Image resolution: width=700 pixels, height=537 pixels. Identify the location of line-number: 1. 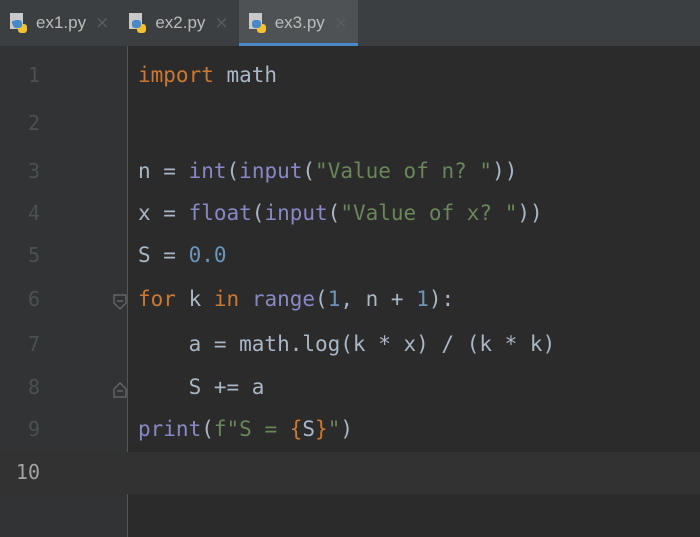
(33, 75).